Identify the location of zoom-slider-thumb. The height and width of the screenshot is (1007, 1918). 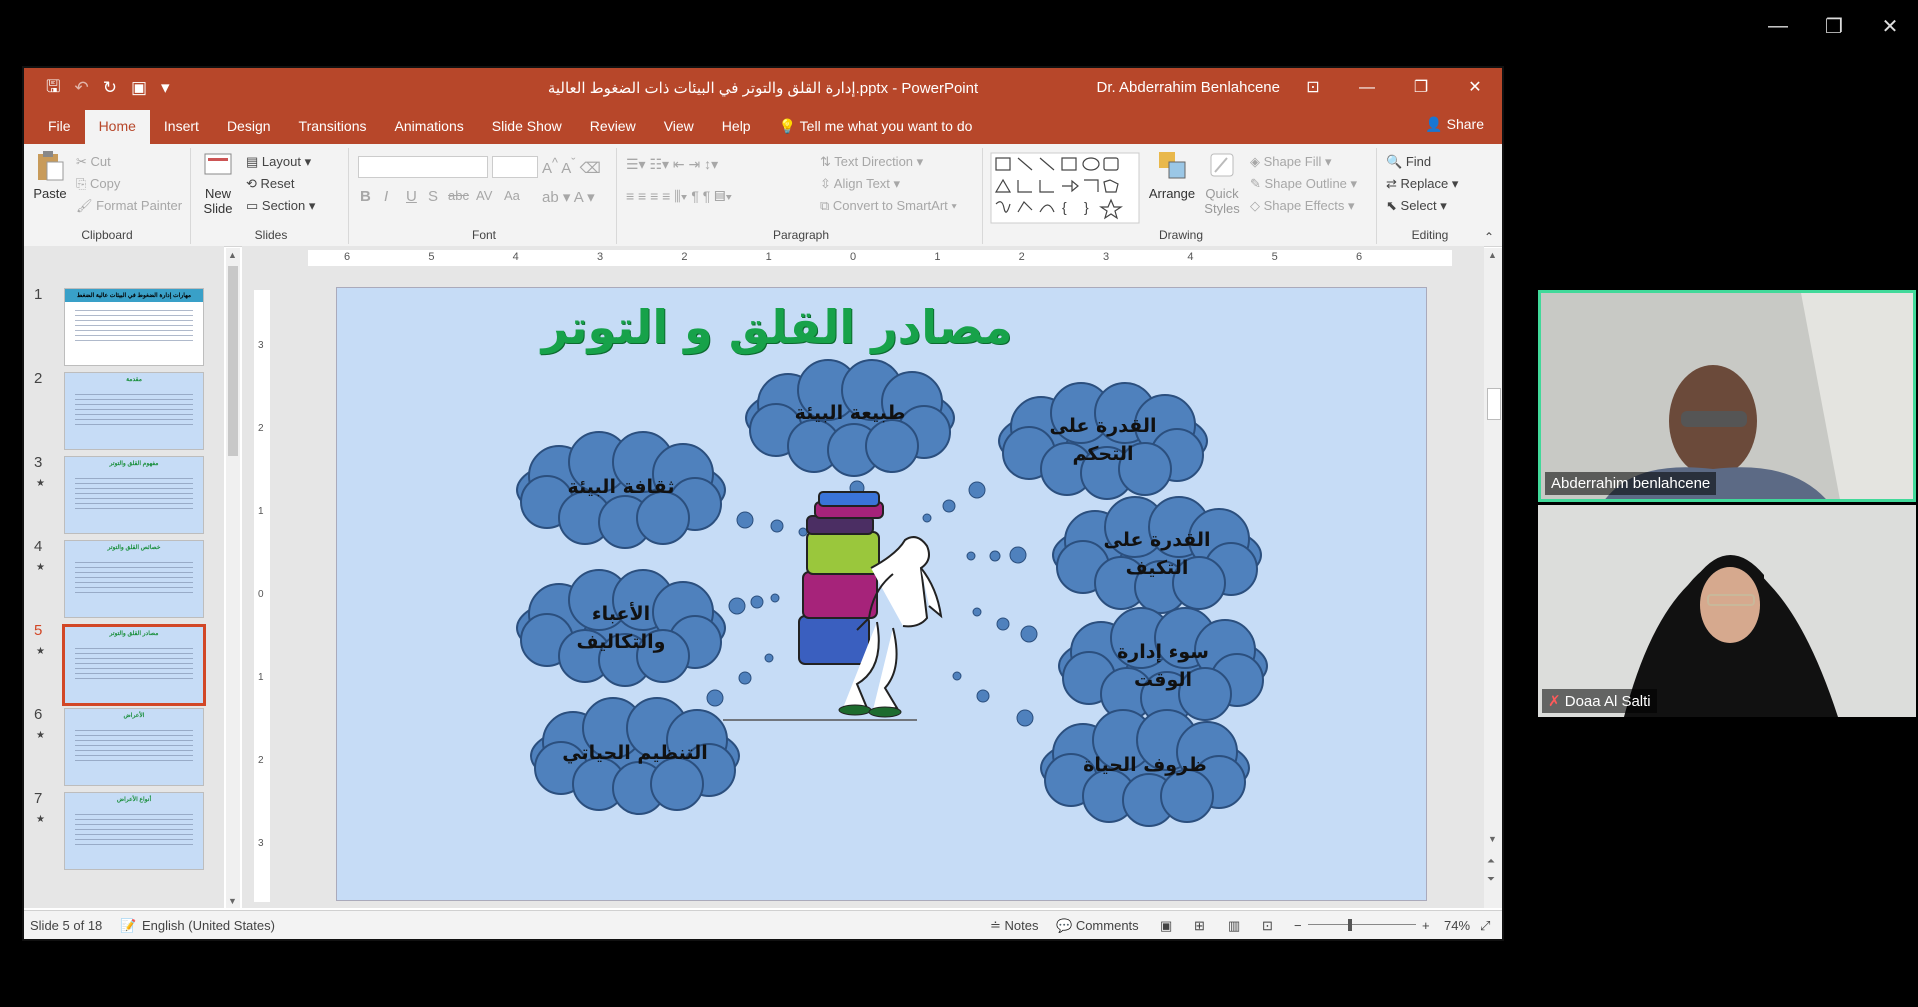
(1350, 925).